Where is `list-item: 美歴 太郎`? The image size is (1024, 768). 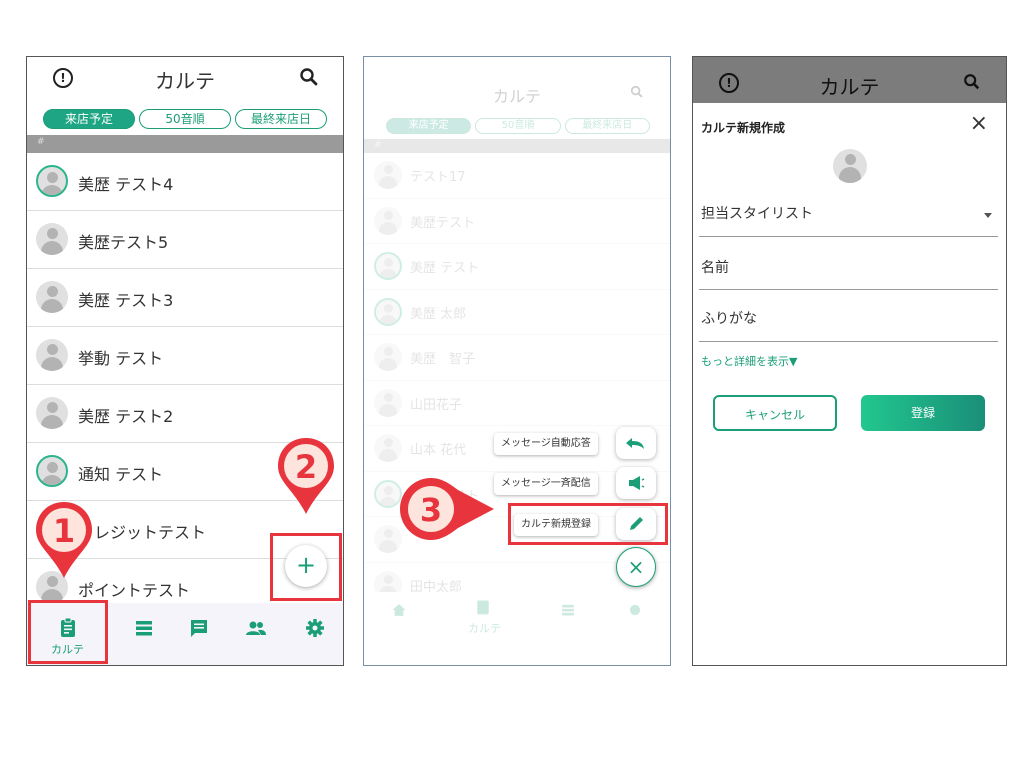
list-item: 美歴 太郎 is located at coordinates (517, 312).